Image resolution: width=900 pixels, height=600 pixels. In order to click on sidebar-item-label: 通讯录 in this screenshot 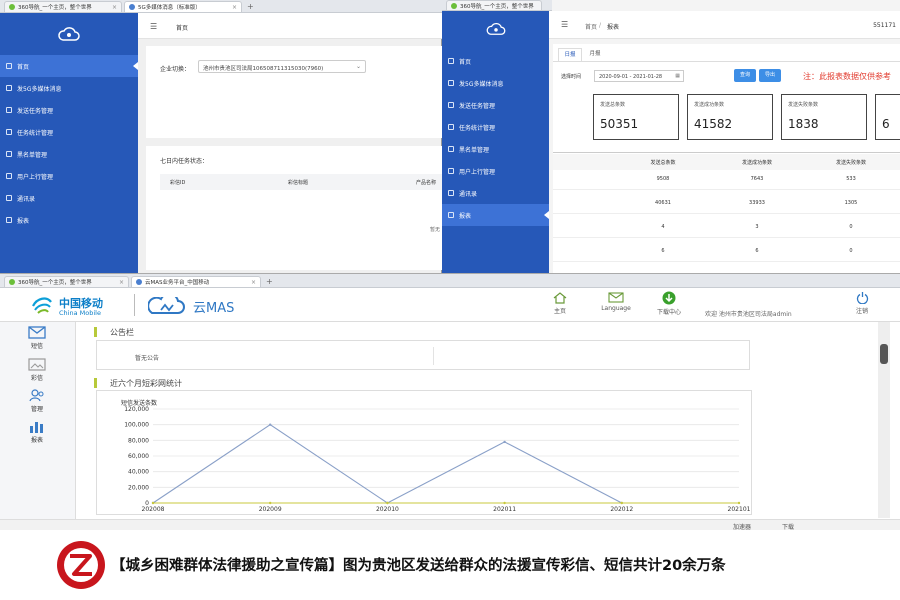, I will do `click(468, 194)`.